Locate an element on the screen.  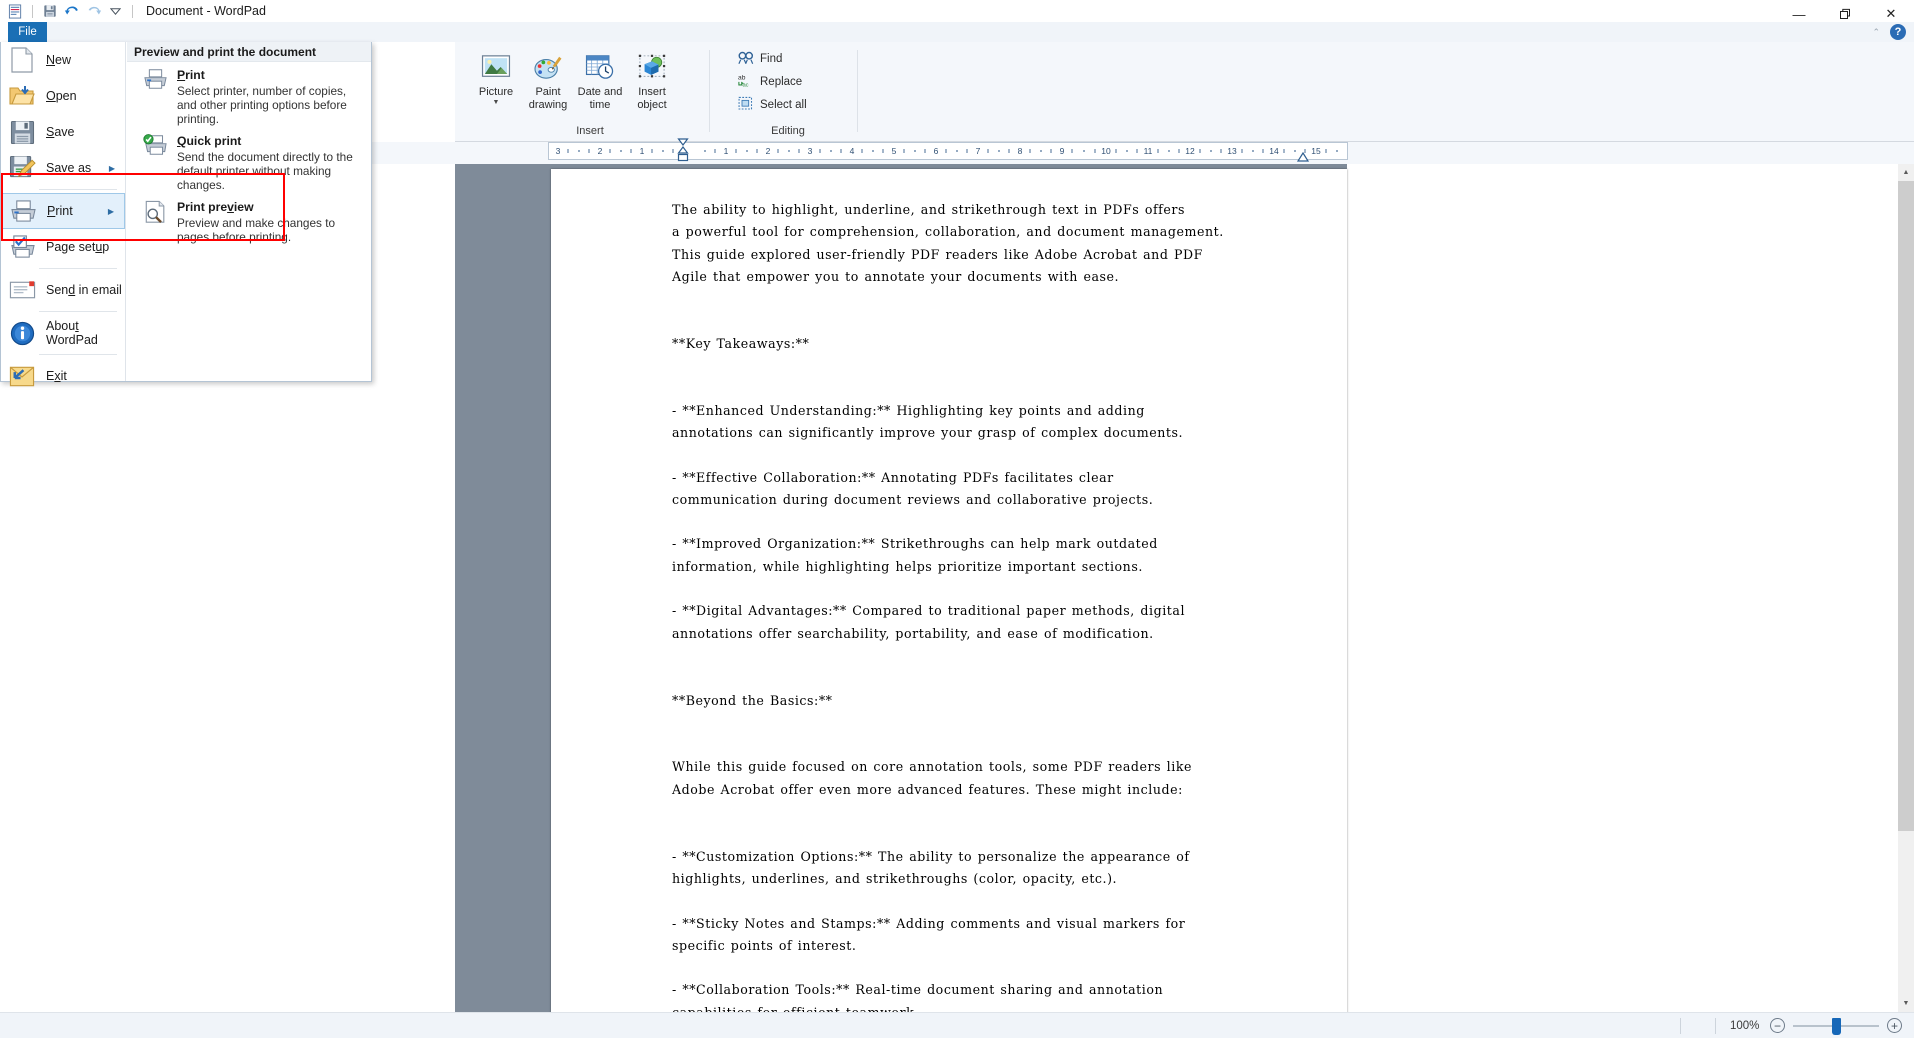
right-indent-marker is located at coordinates (1303, 158).